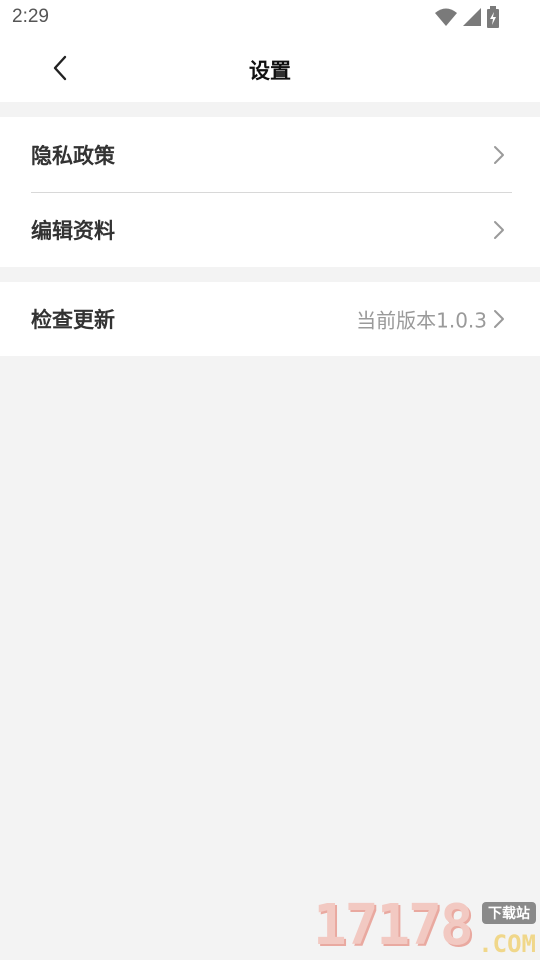 Image resolution: width=540 pixels, height=960 pixels. I want to click on edit-profile-label: 编辑资料, so click(73, 230).